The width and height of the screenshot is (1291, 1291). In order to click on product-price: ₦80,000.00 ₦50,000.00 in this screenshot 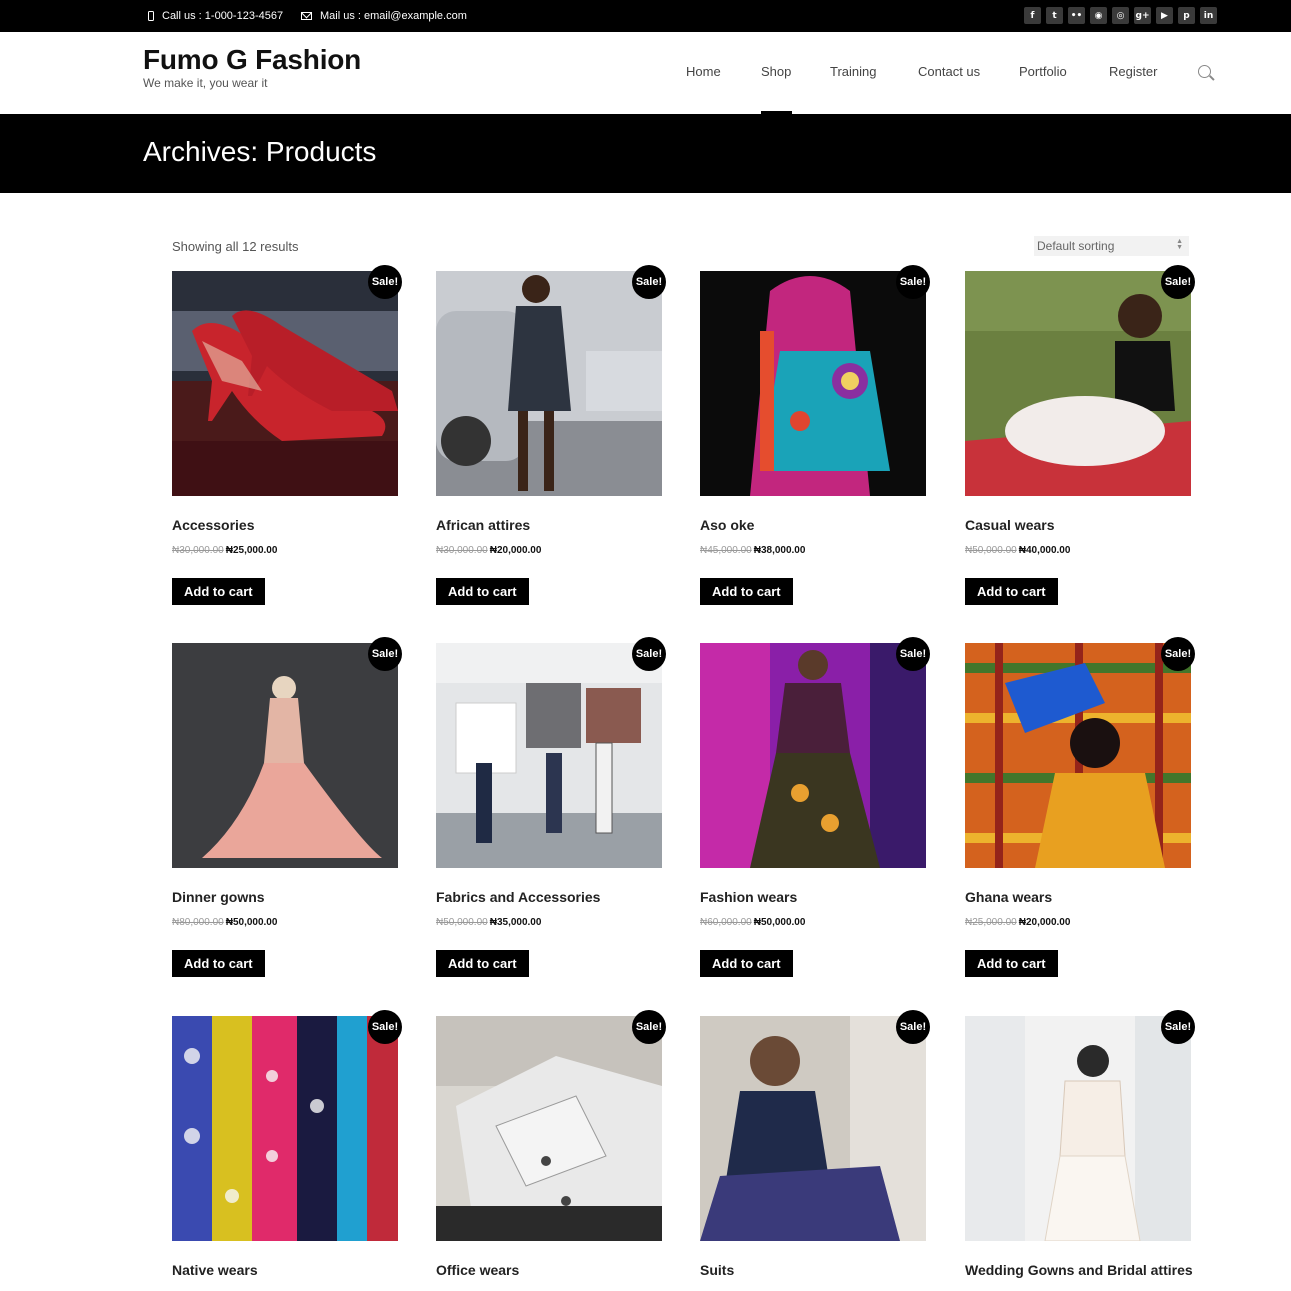, I will do `click(224, 922)`.